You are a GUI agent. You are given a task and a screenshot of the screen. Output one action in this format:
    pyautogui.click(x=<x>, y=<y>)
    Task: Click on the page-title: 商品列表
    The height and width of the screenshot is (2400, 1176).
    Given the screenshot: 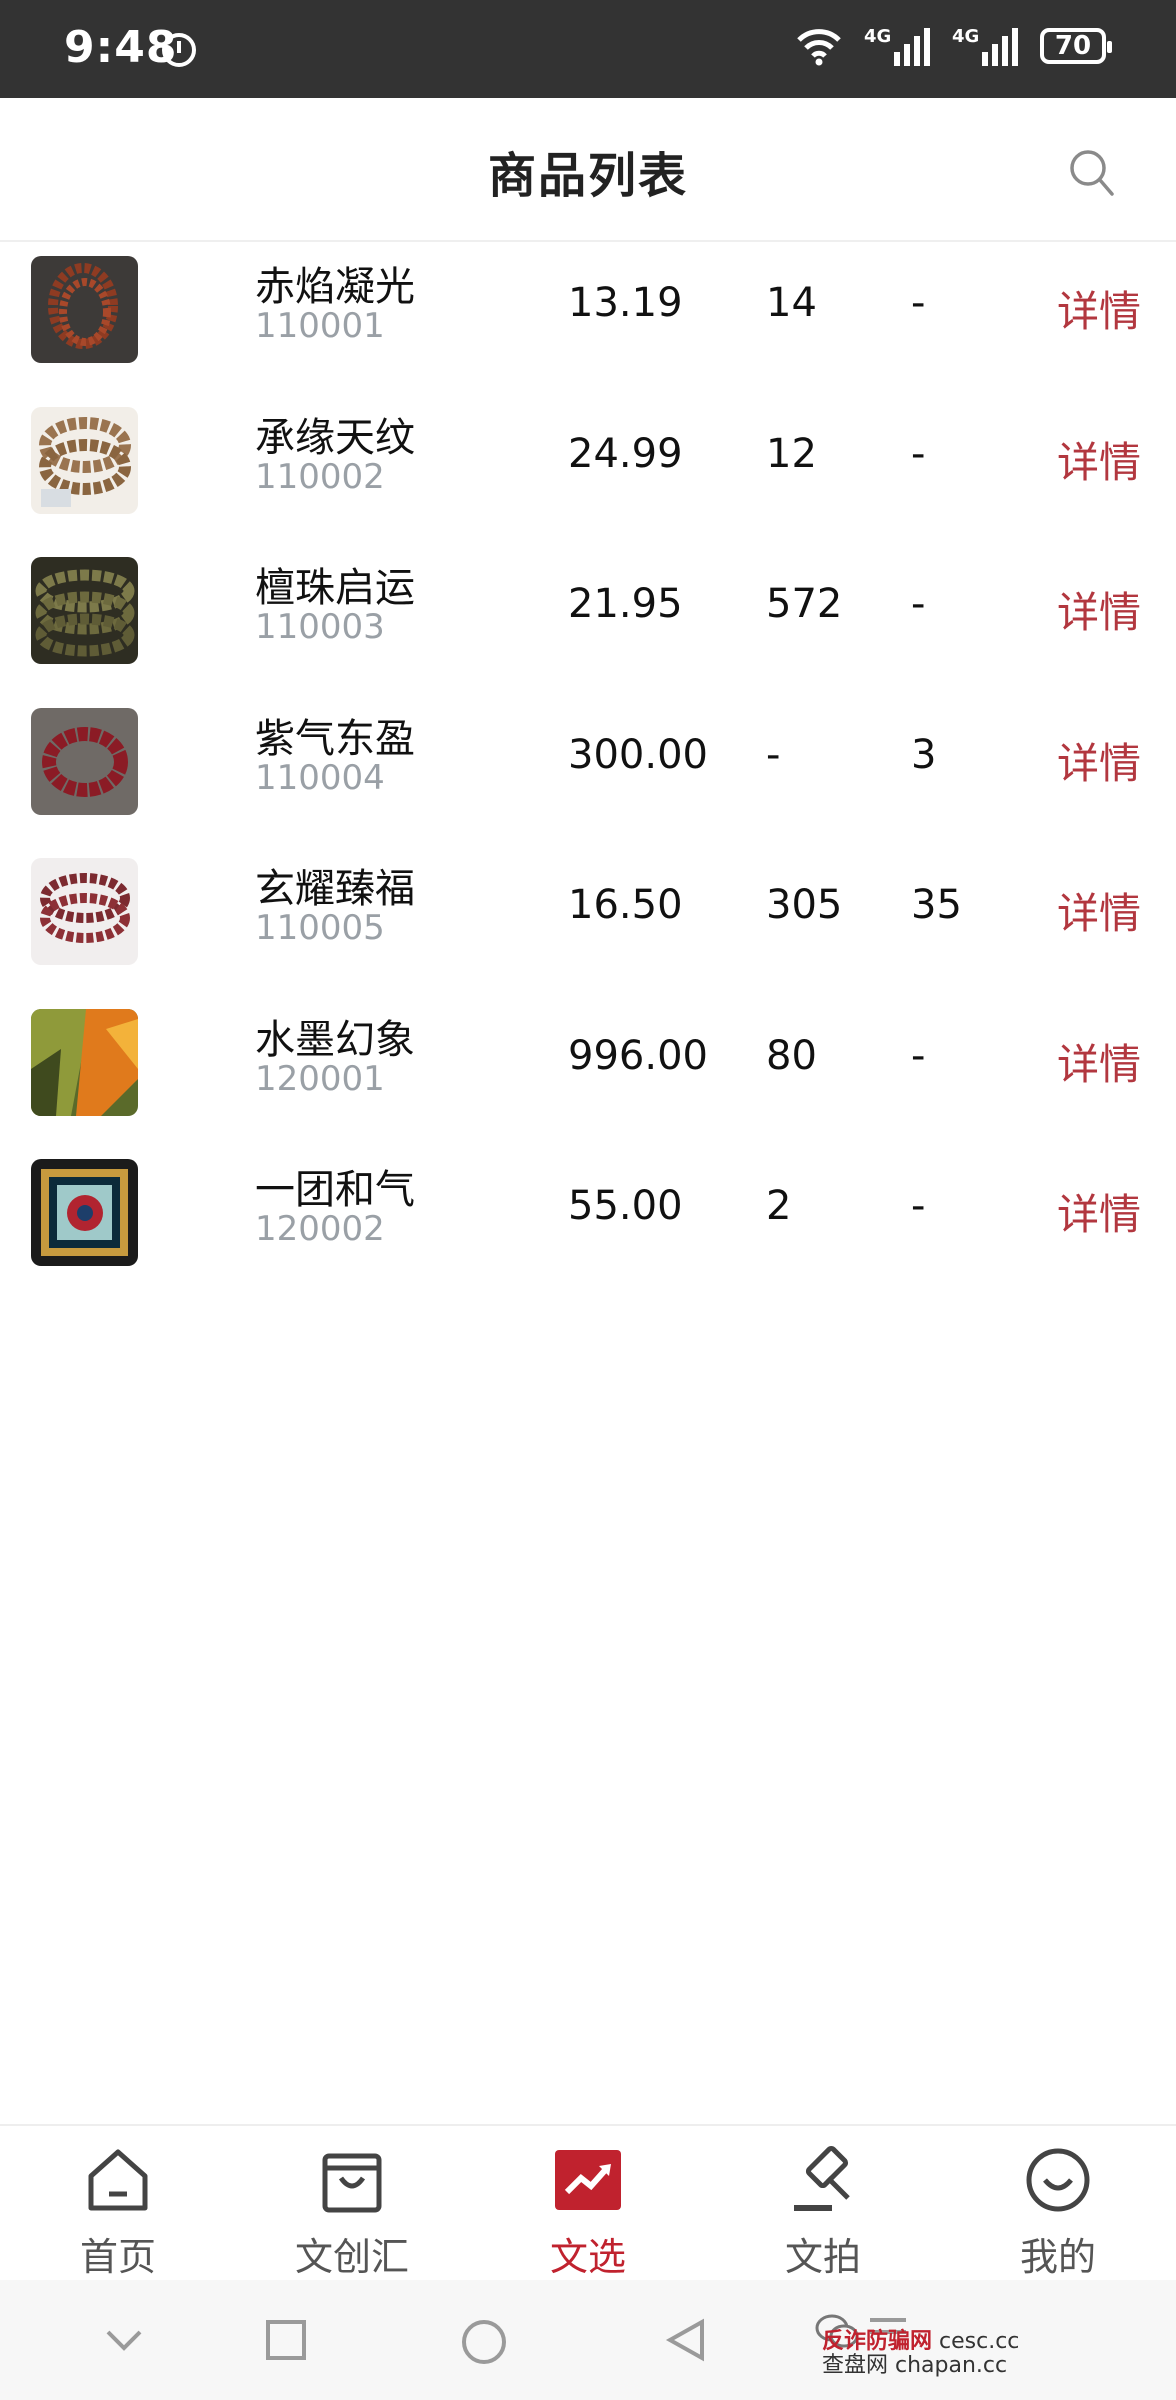 What is the action you would take?
    pyautogui.click(x=587, y=176)
    